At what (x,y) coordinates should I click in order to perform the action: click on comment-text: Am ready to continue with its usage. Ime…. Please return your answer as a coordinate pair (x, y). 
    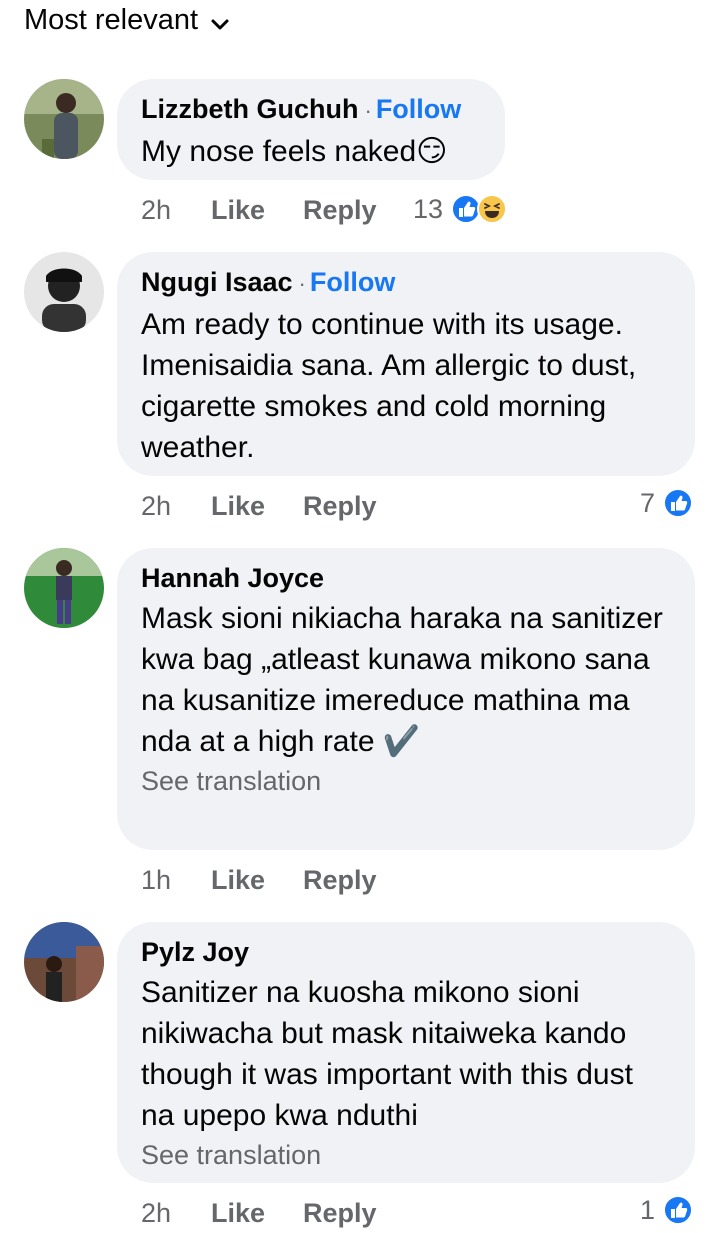
    Looking at the image, I should click on (389, 386).